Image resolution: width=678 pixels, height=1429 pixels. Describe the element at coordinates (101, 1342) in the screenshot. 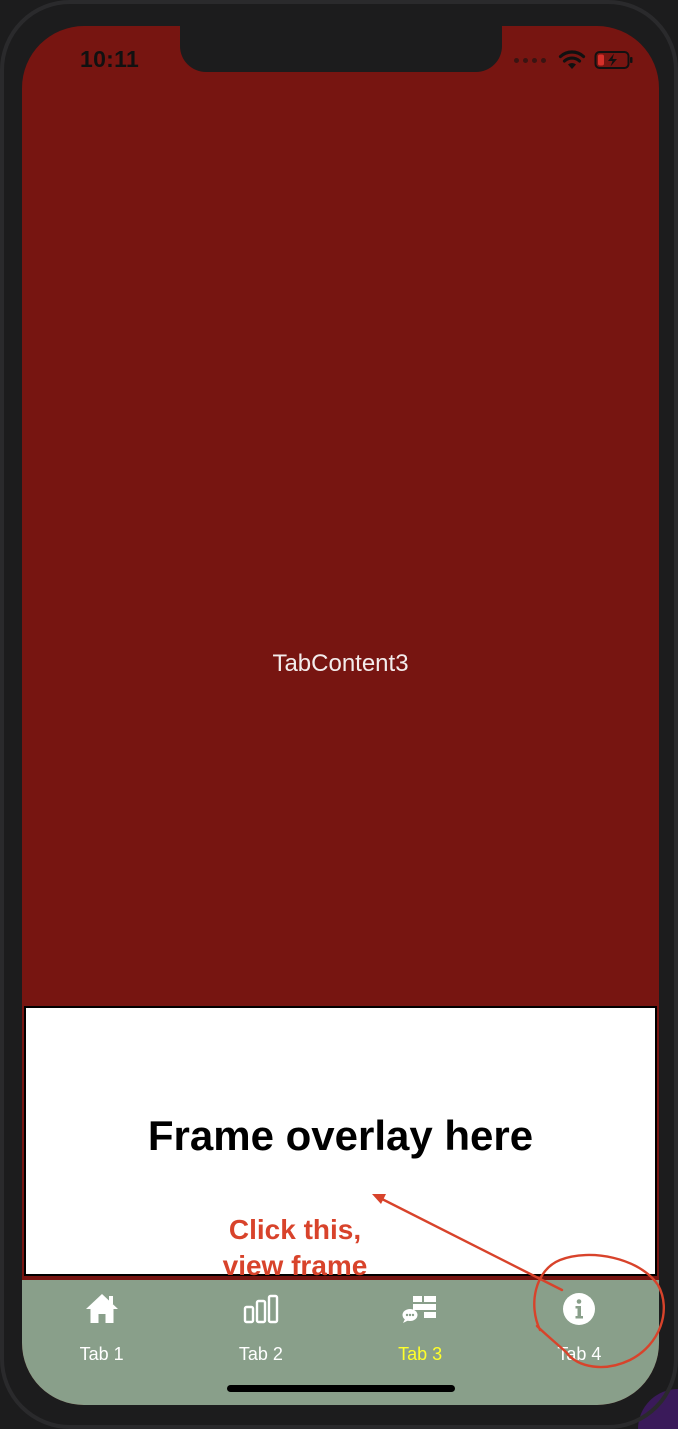

I see `tab-1: Tab 1` at that location.